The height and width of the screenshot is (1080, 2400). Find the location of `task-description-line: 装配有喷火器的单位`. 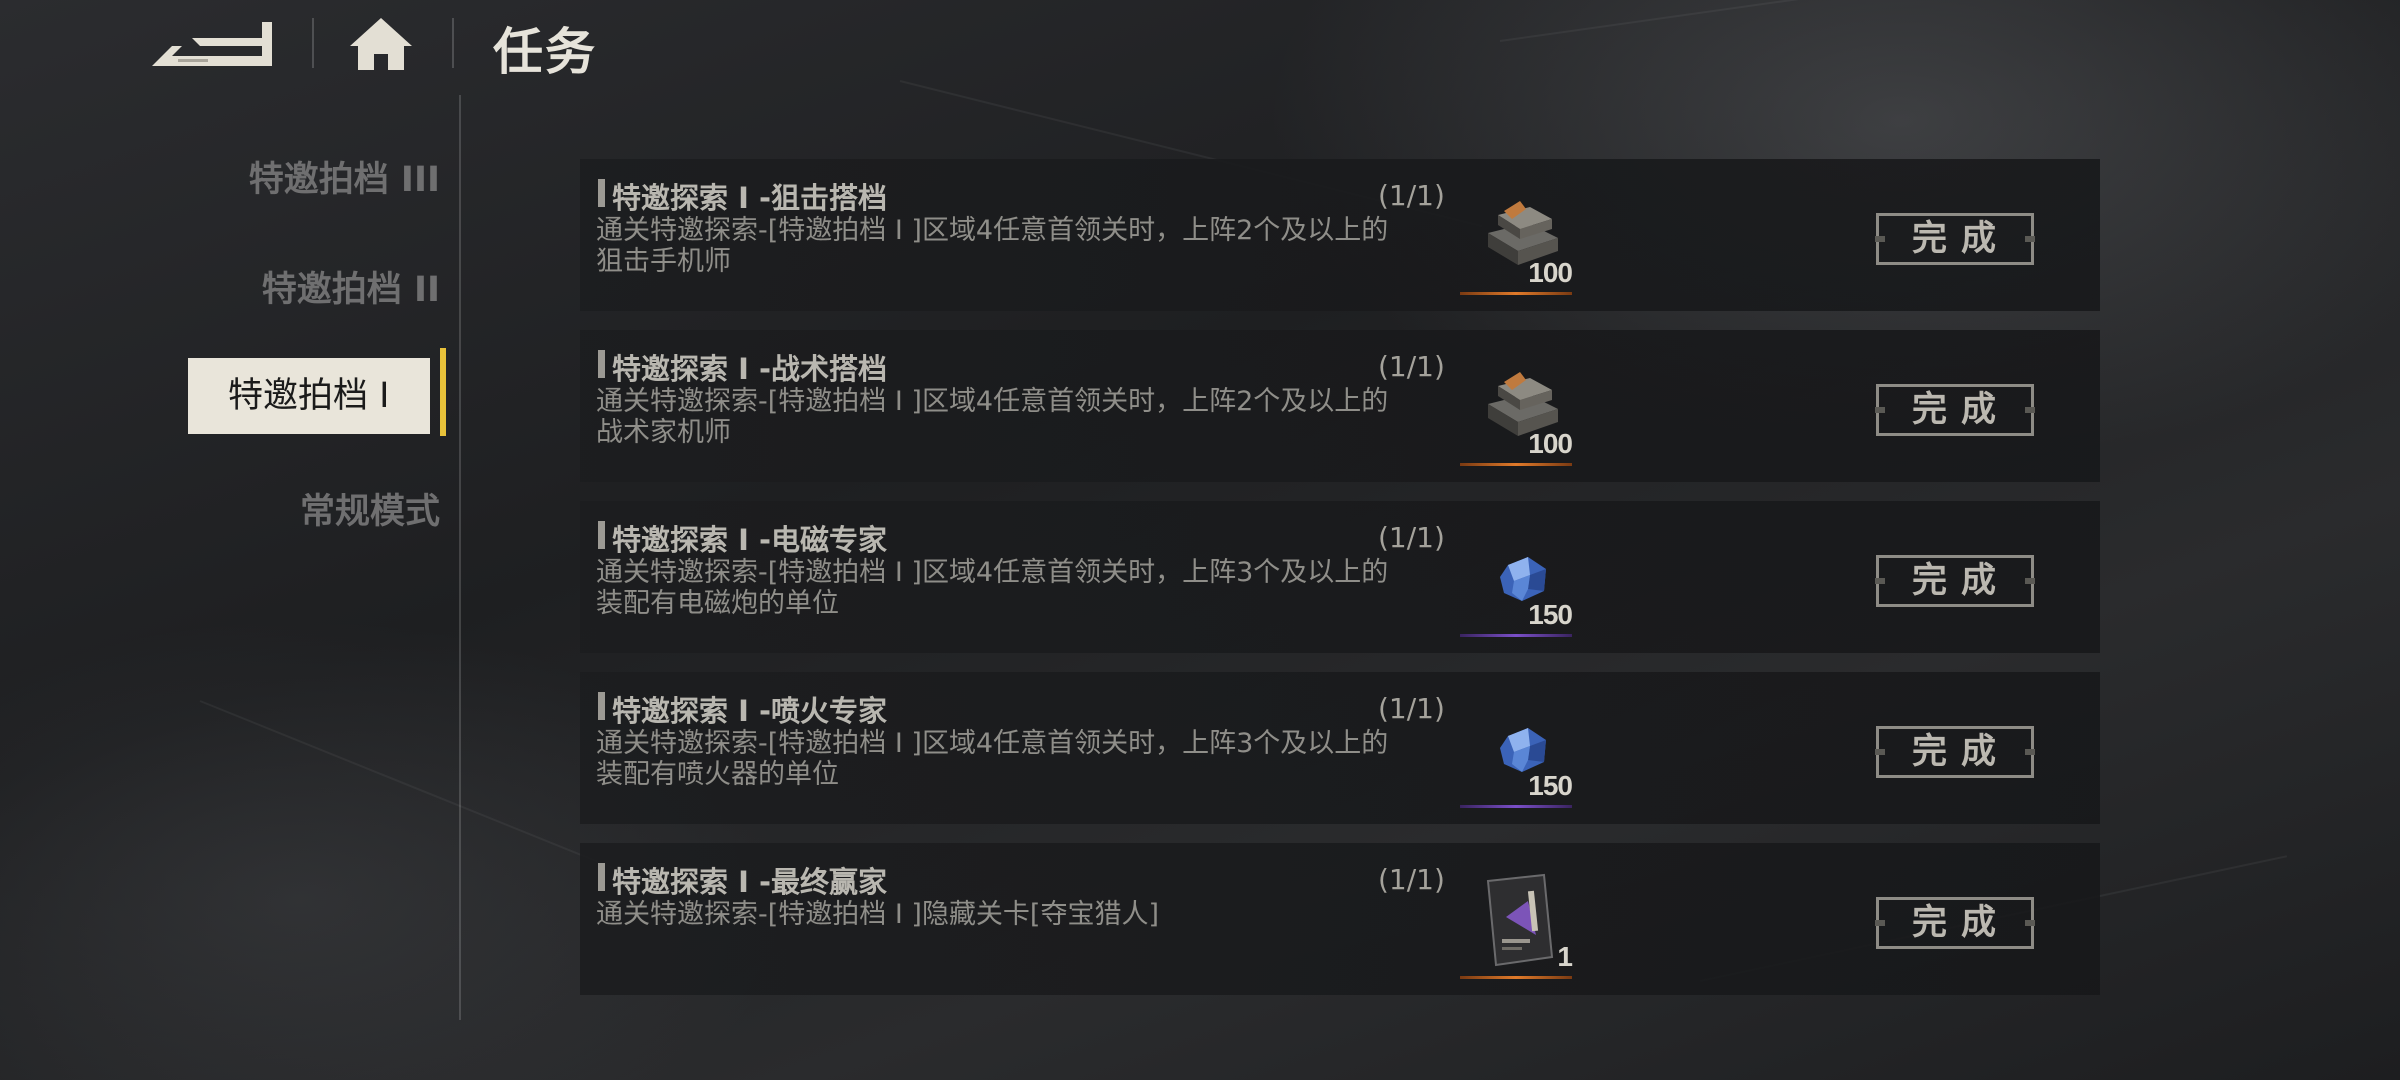

task-description-line: 装配有喷火器的单位 is located at coordinates (717, 774).